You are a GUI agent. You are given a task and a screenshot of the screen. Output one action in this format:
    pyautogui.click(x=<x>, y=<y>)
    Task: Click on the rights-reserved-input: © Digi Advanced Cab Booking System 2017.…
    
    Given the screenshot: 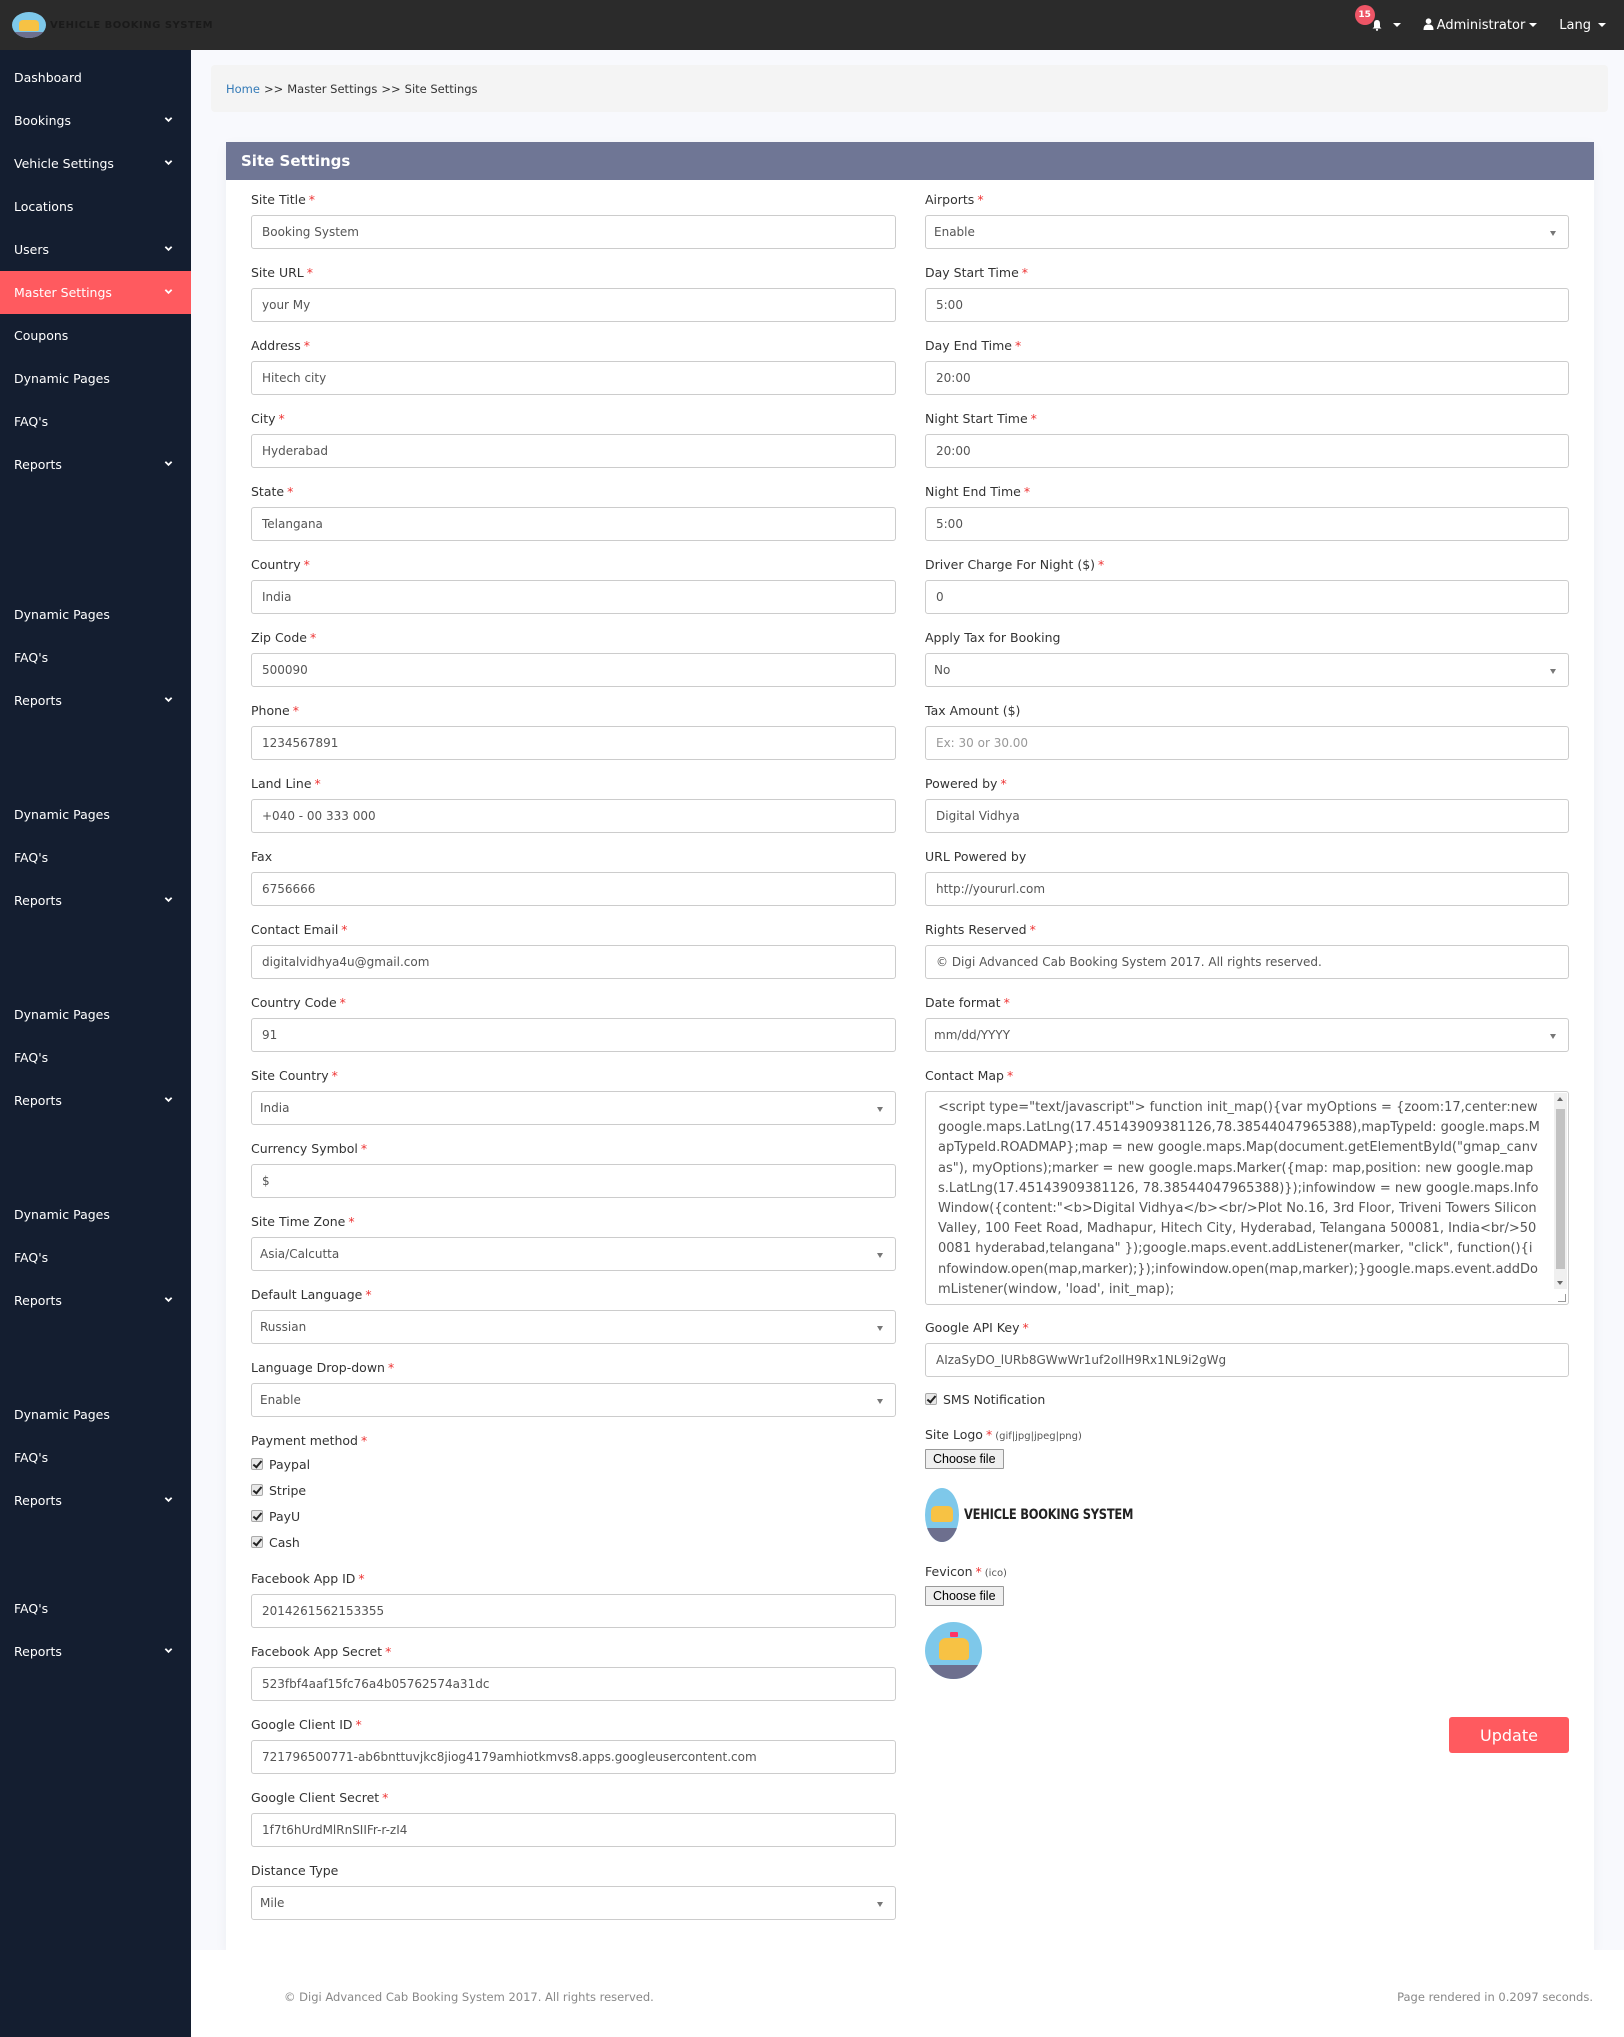 What is the action you would take?
    pyautogui.click(x=1247, y=962)
    